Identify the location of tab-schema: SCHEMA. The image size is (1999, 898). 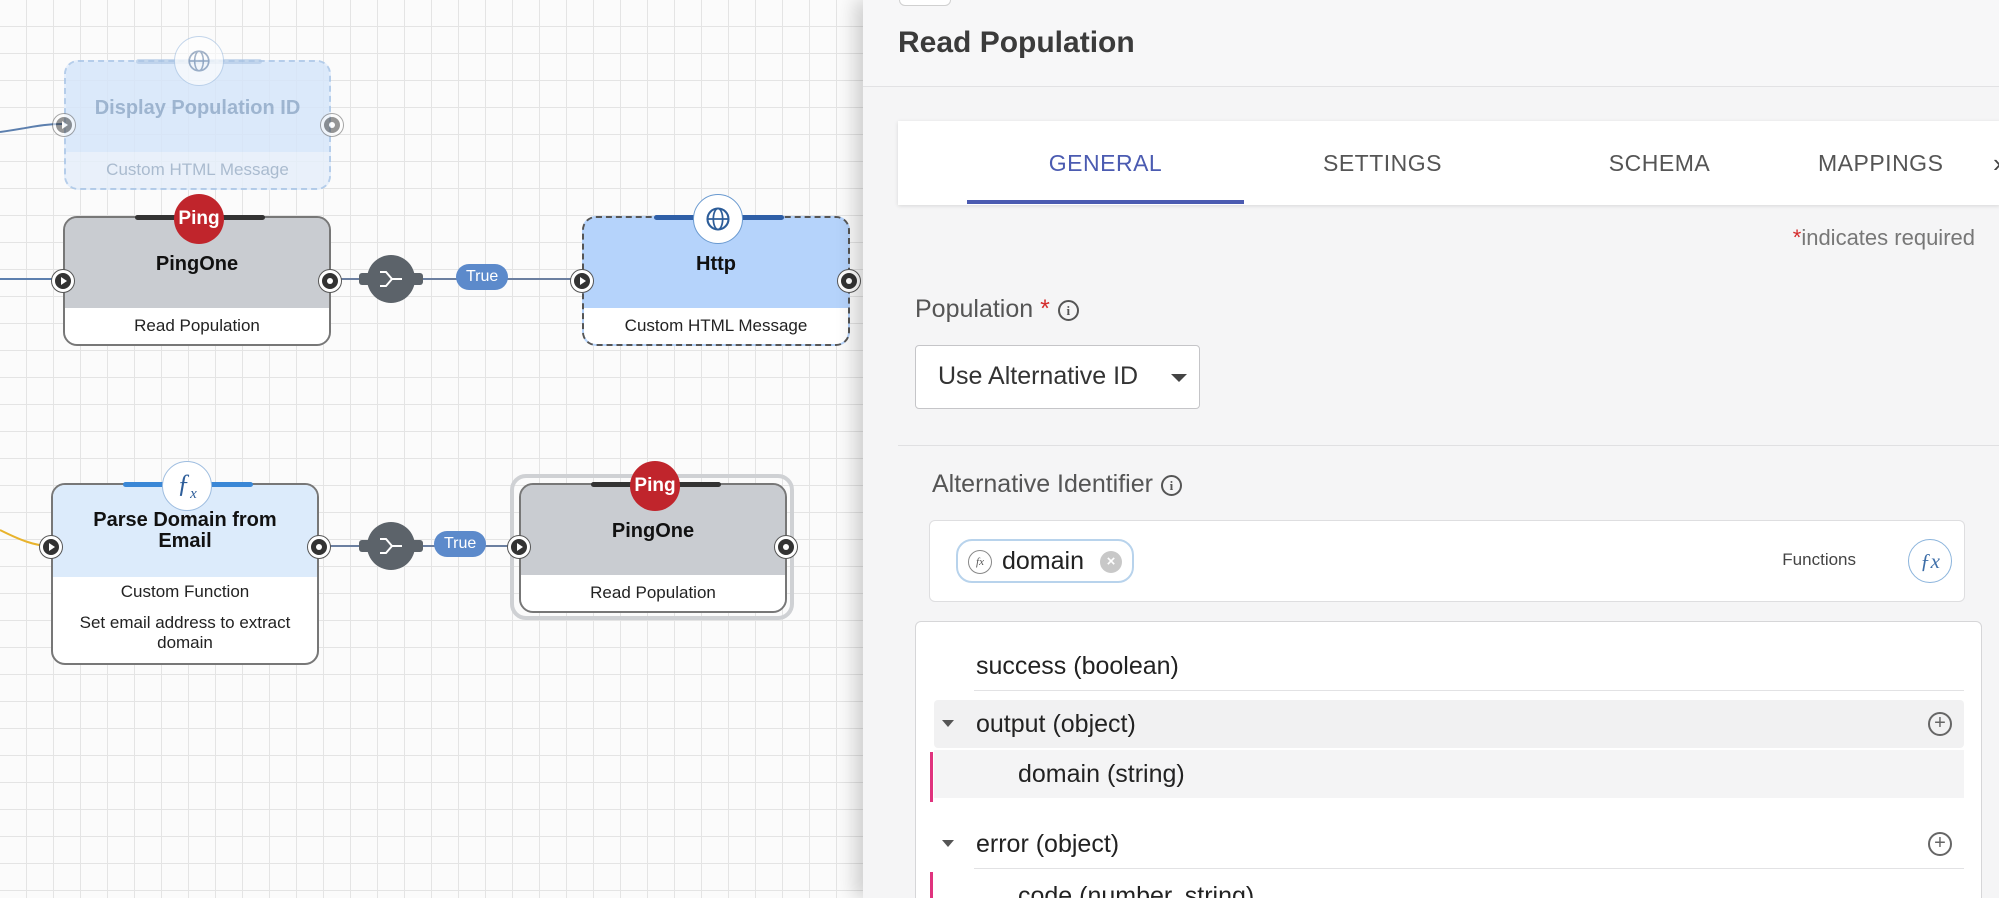
(1659, 163).